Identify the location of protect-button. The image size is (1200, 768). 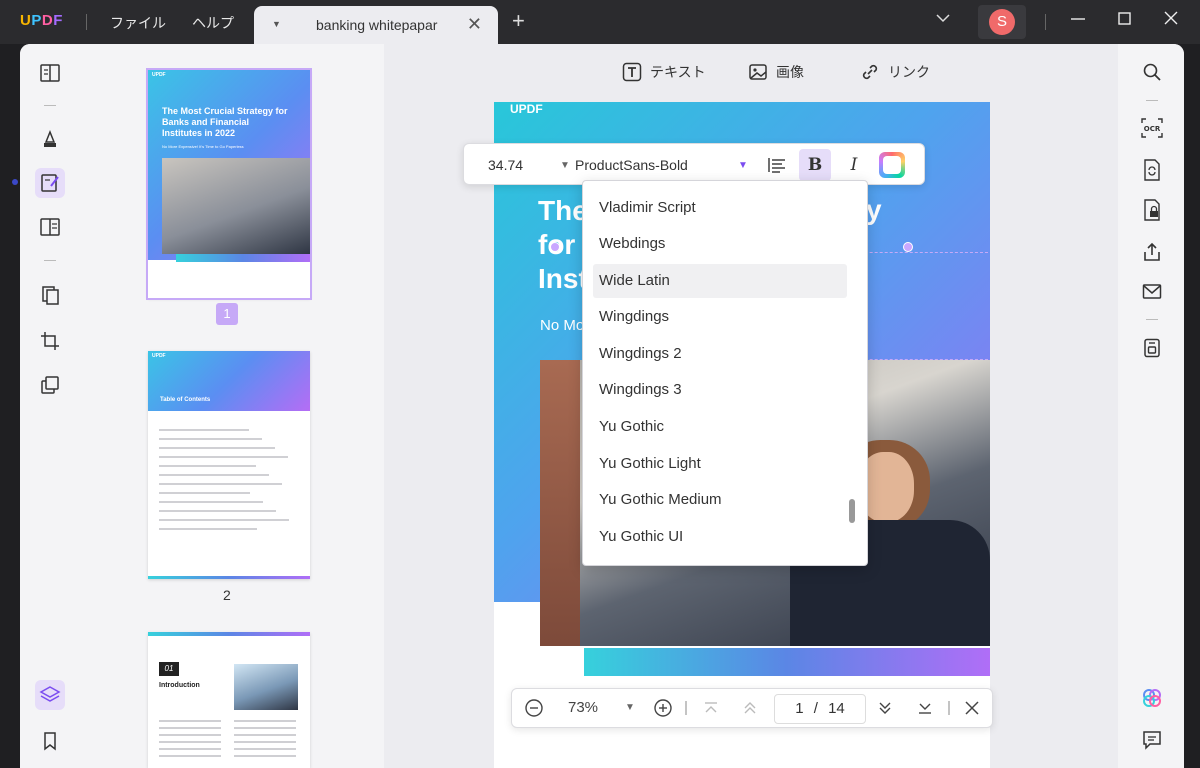
(1152, 210).